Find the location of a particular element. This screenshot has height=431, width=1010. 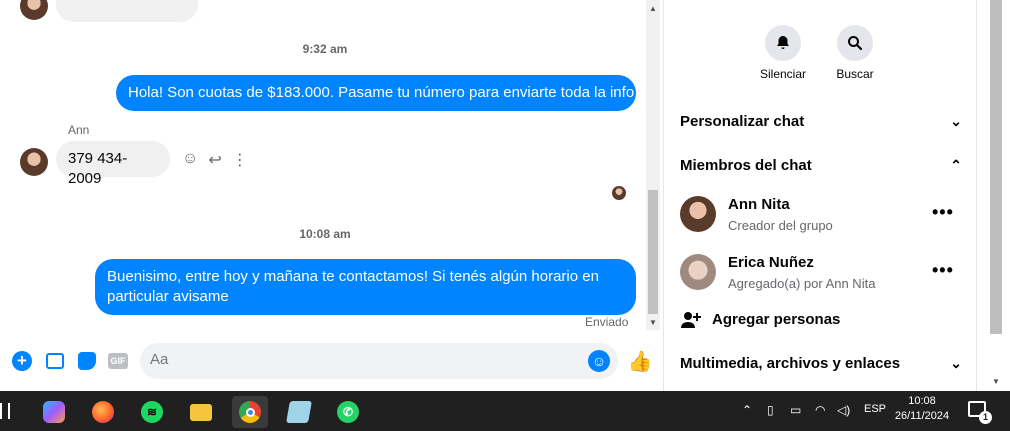

chrome-icon is located at coordinates (250, 412).